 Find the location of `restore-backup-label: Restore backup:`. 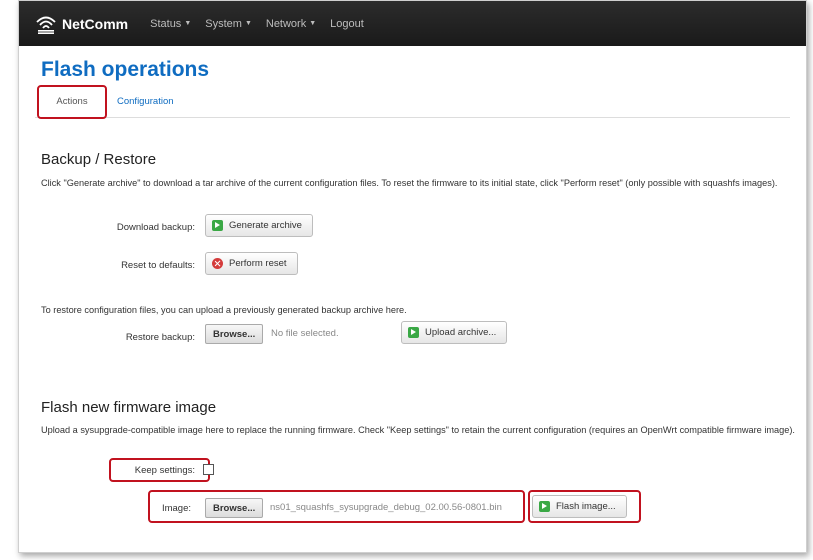

restore-backup-label: Restore backup: is located at coordinates (160, 337).